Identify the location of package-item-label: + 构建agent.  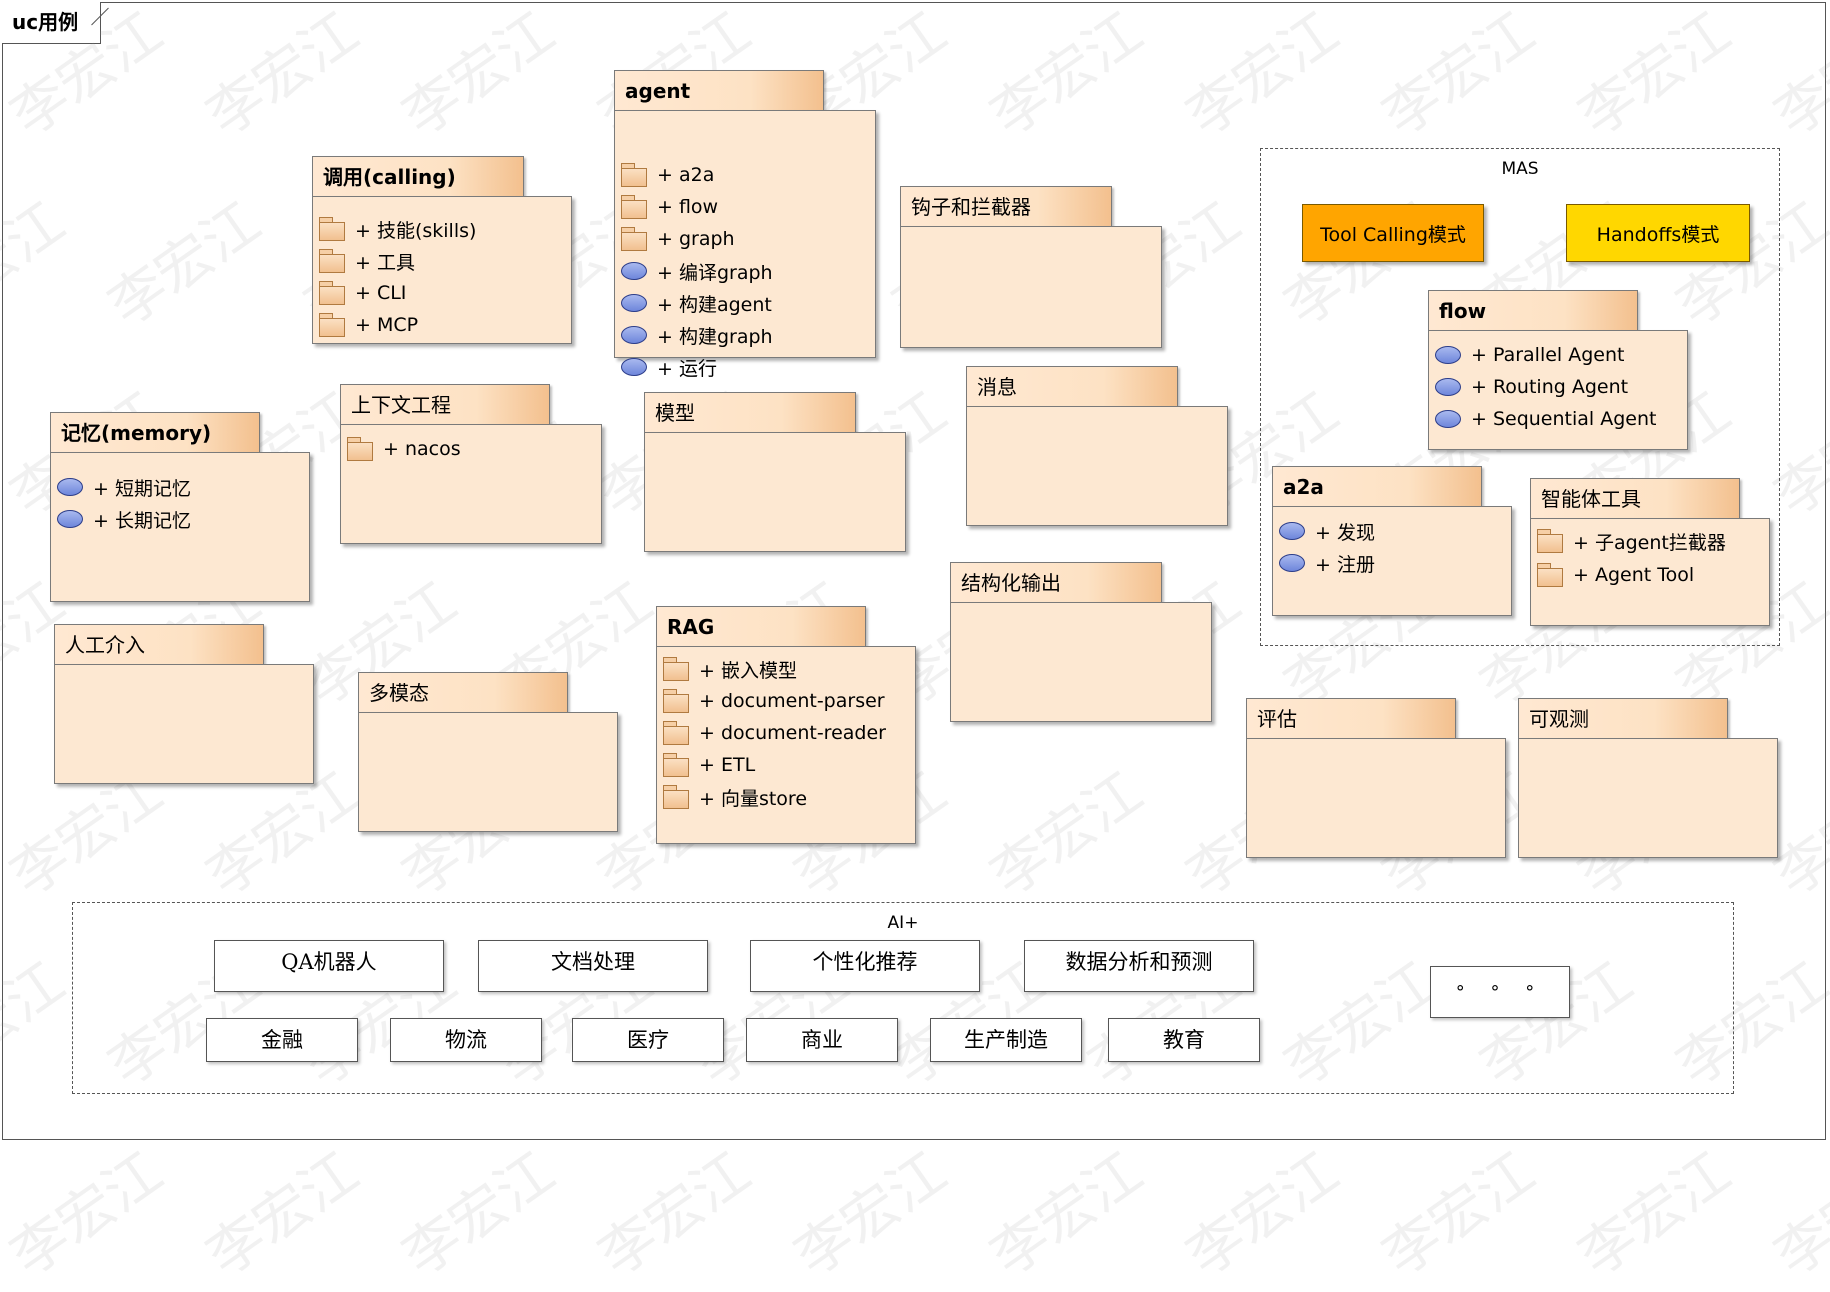
(714, 304).